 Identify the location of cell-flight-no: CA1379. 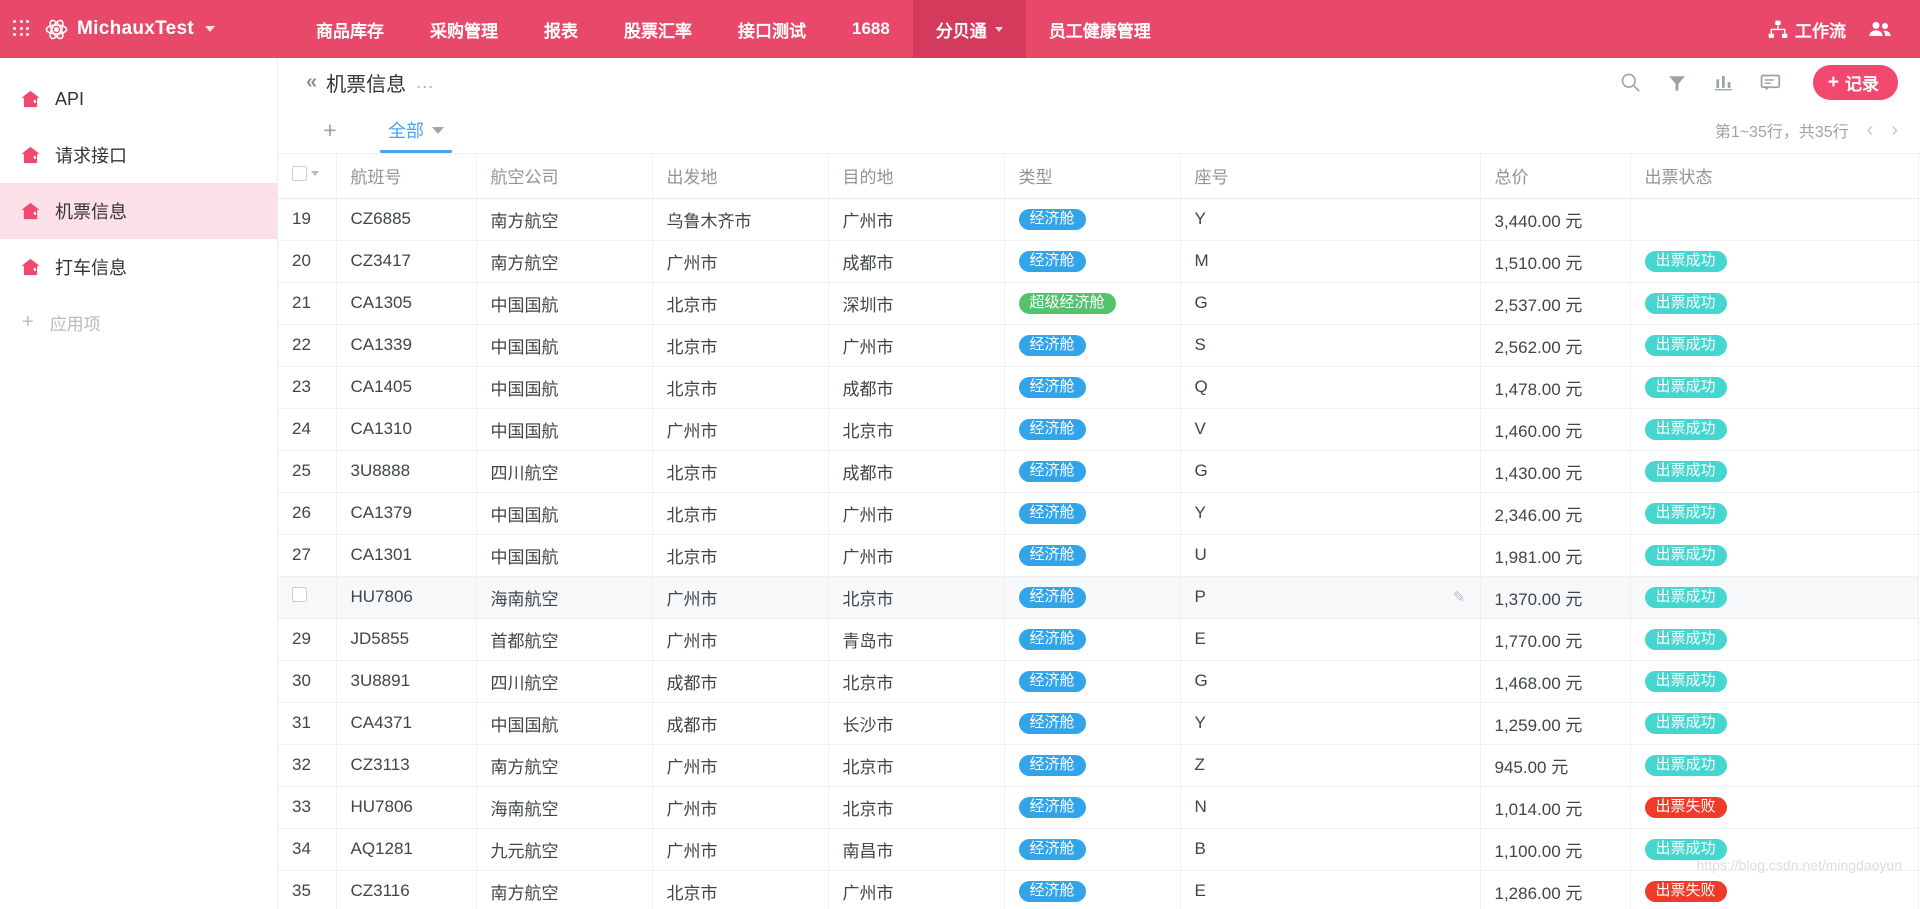
(406, 513).